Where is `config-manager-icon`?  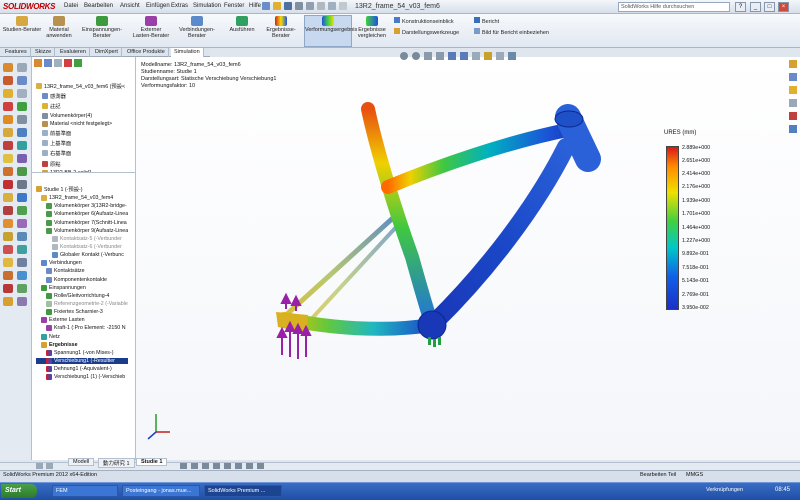
config-manager-icon is located at coordinates (58, 63).